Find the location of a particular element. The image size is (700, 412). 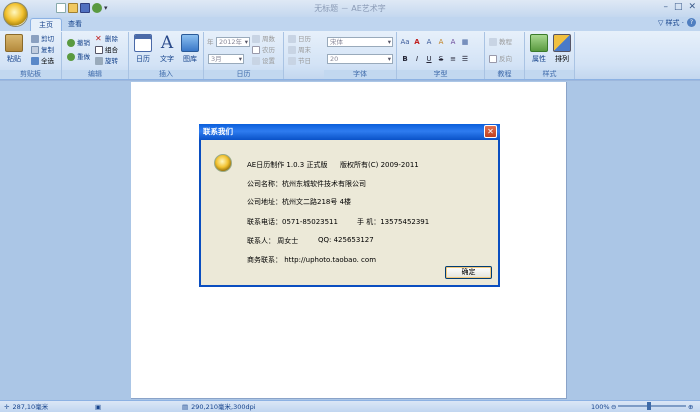

calendar-settings-button: 设置 is located at coordinates (263, 61).